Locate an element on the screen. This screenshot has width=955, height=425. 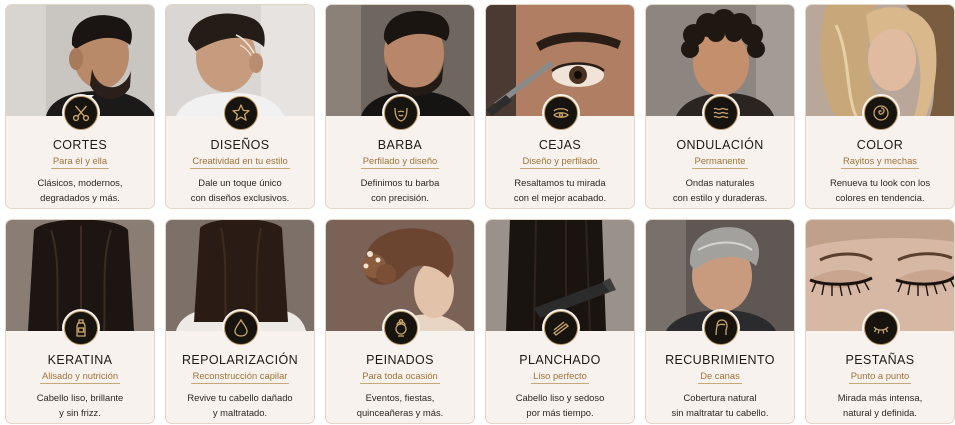
service-title: PESTAÑAS is located at coordinates (880, 360).